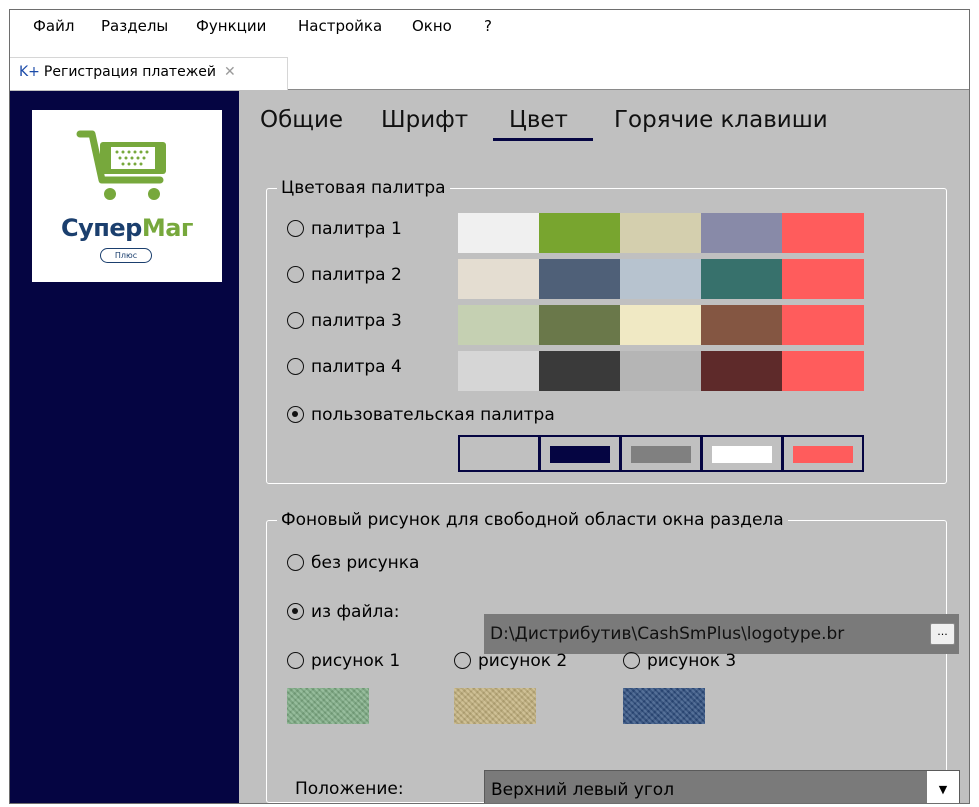 This screenshot has height=807, width=979. What do you see at coordinates (488, 26) in the screenshot?
I see `menu-help: ?` at bounding box center [488, 26].